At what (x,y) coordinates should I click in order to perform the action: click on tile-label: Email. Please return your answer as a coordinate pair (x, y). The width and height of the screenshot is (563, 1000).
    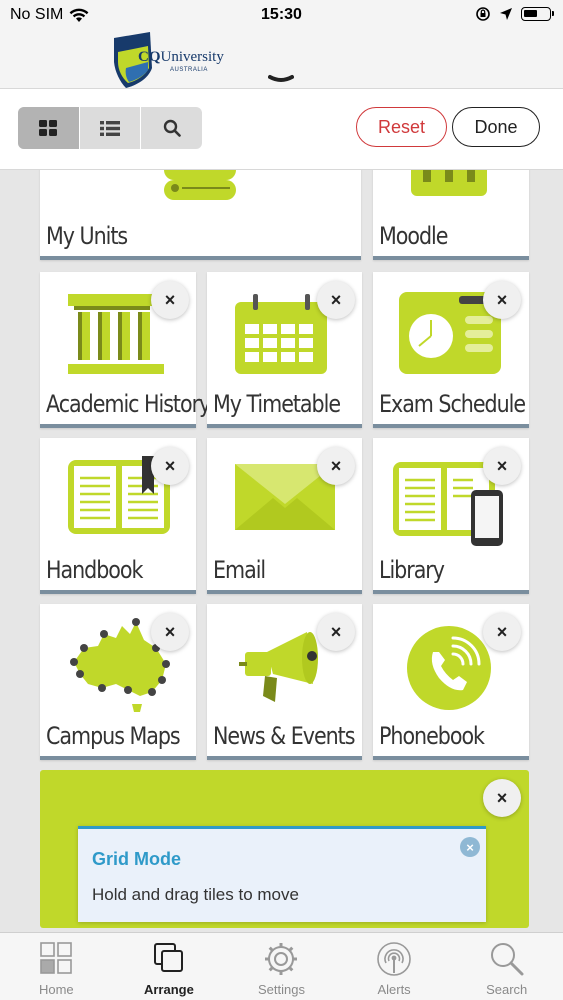
    Looking at the image, I should click on (239, 570).